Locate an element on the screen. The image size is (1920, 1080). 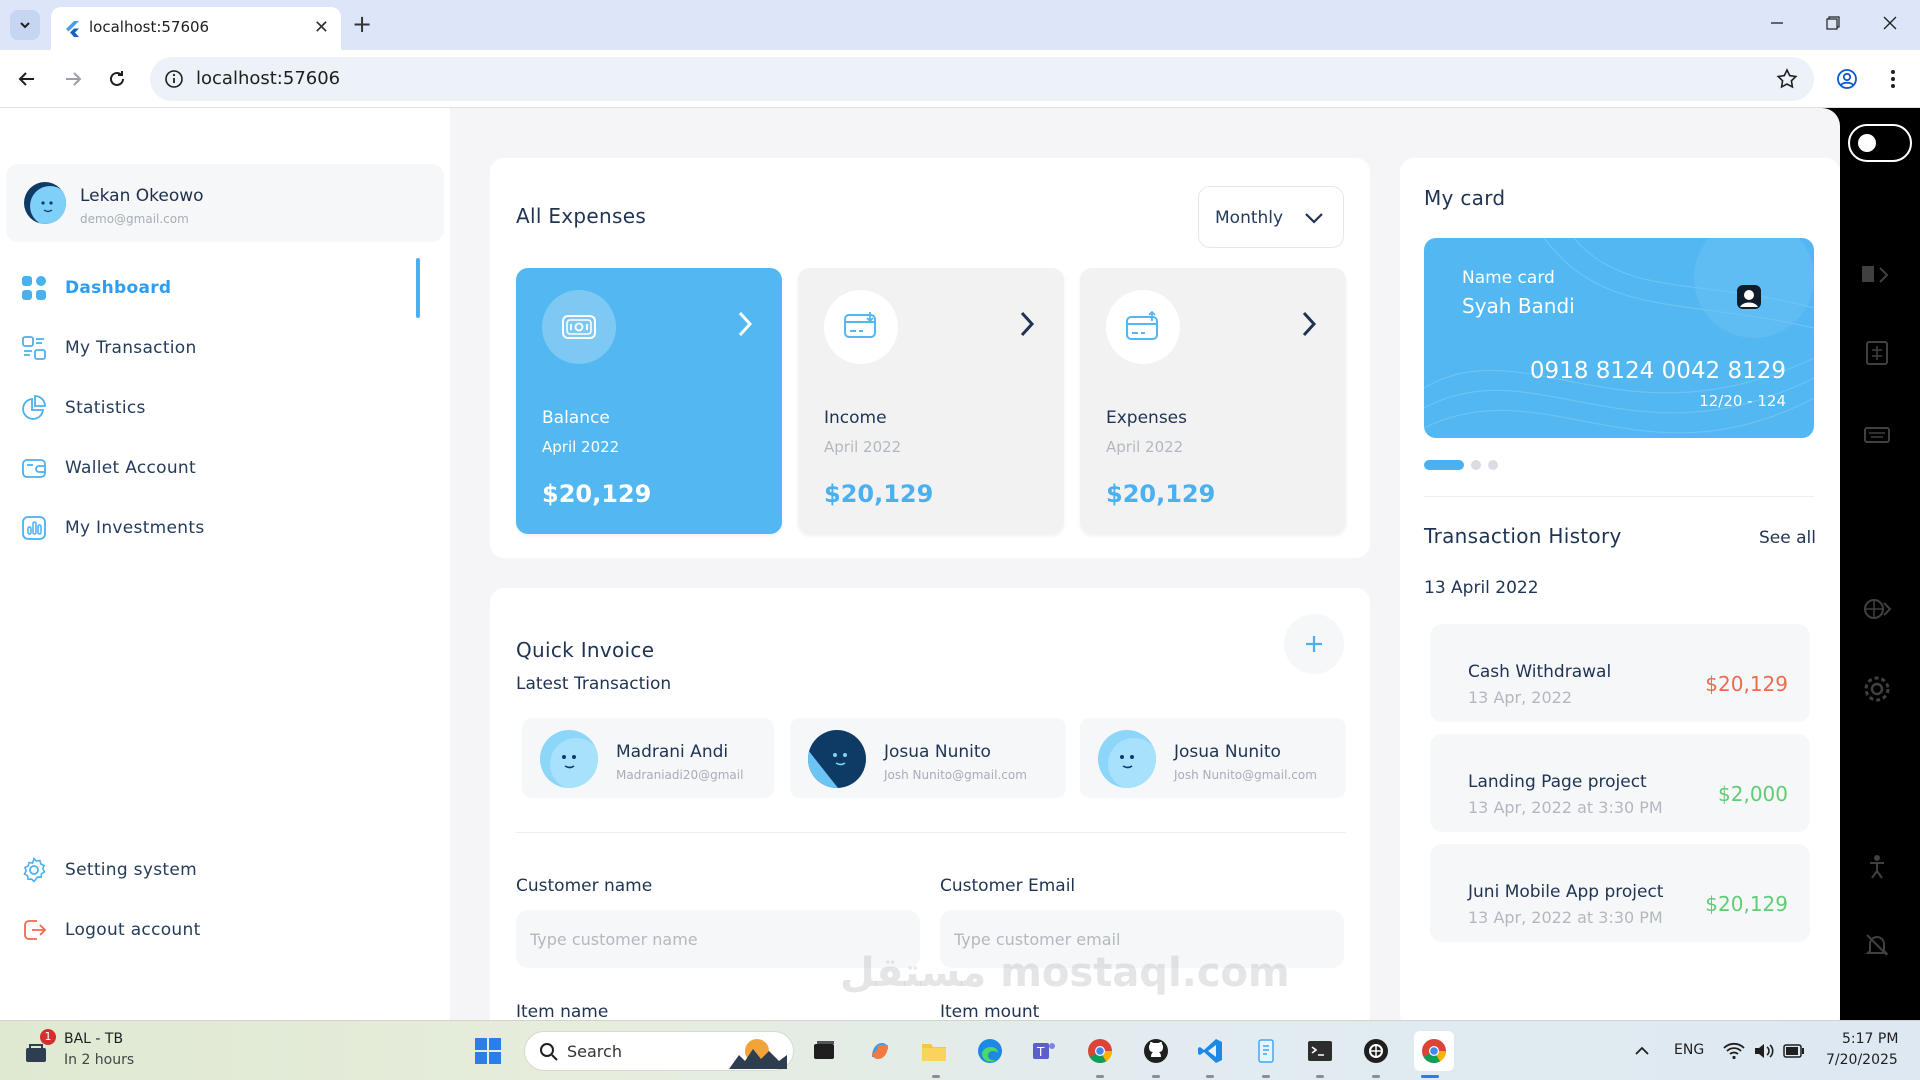
windows-start-icon is located at coordinates (488, 1051).